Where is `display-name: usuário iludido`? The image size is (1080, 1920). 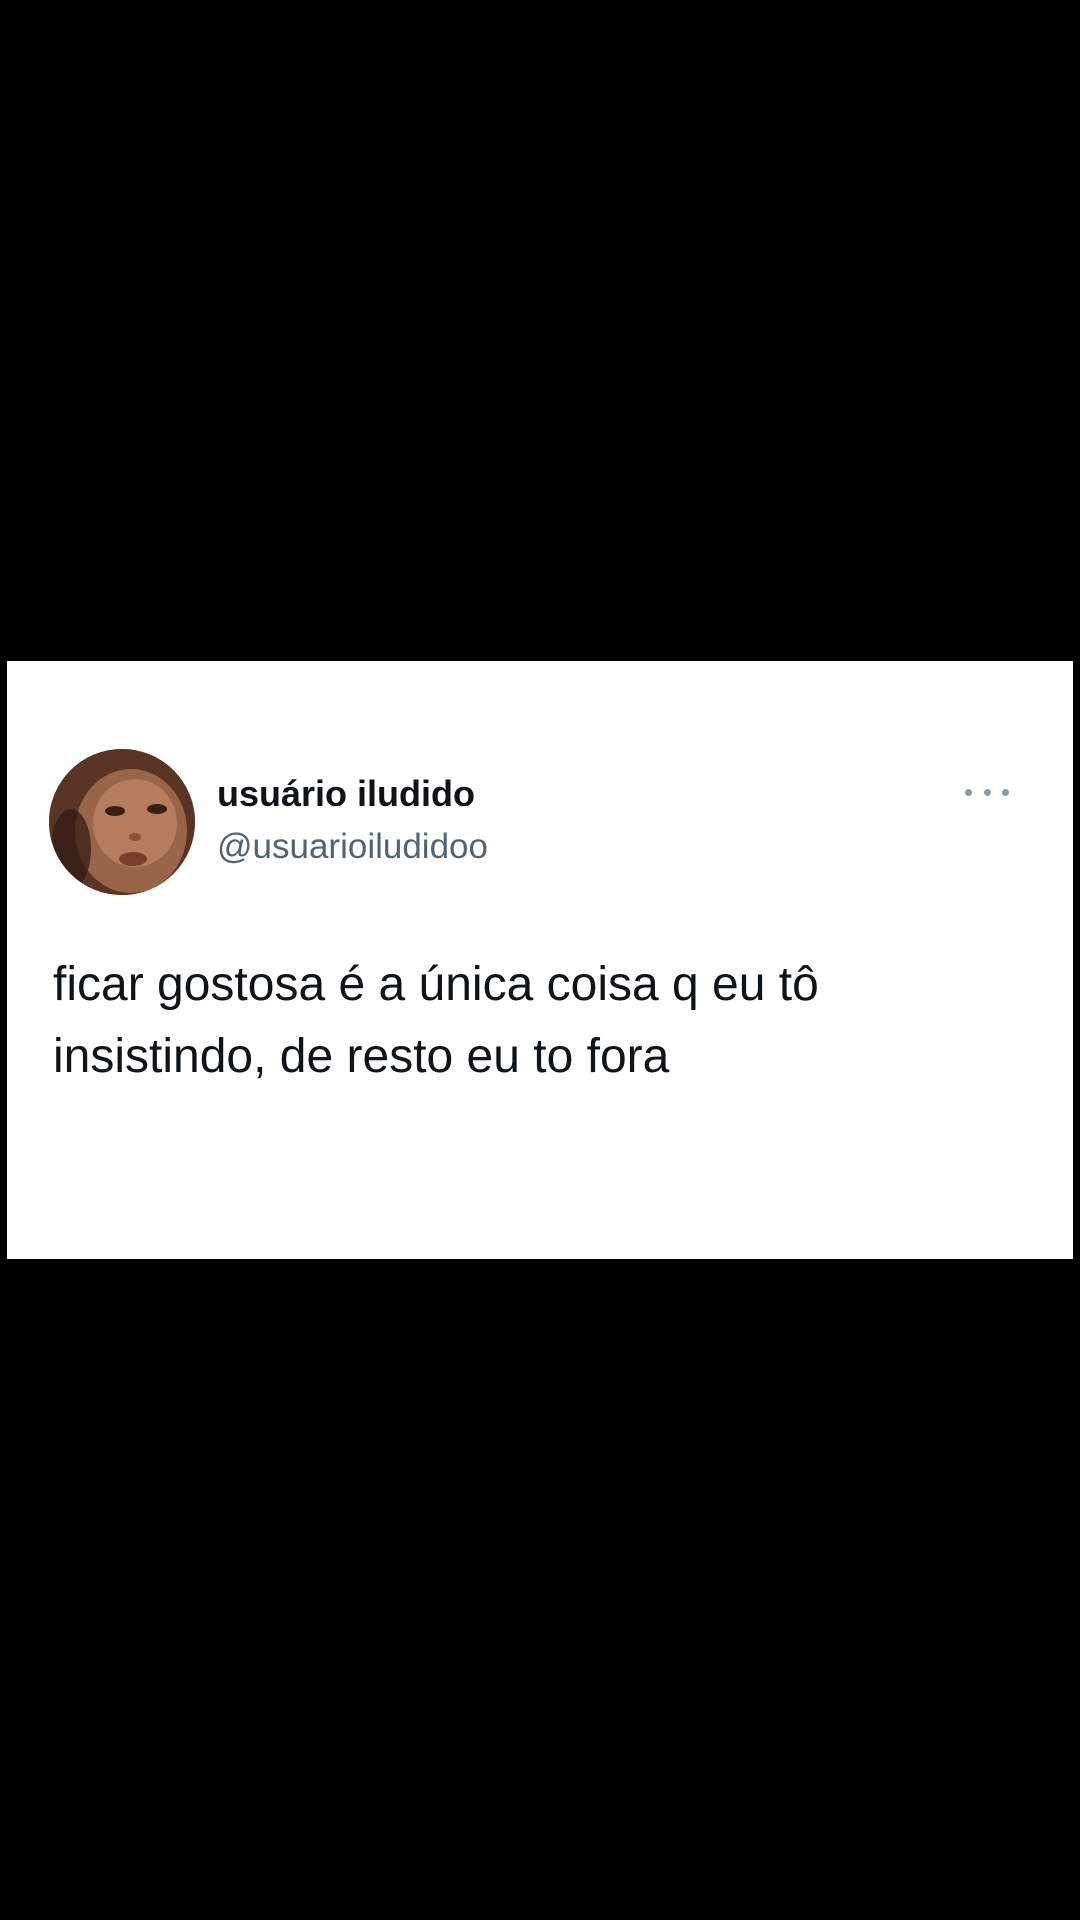 display-name: usuário iludido is located at coordinates (346, 794).